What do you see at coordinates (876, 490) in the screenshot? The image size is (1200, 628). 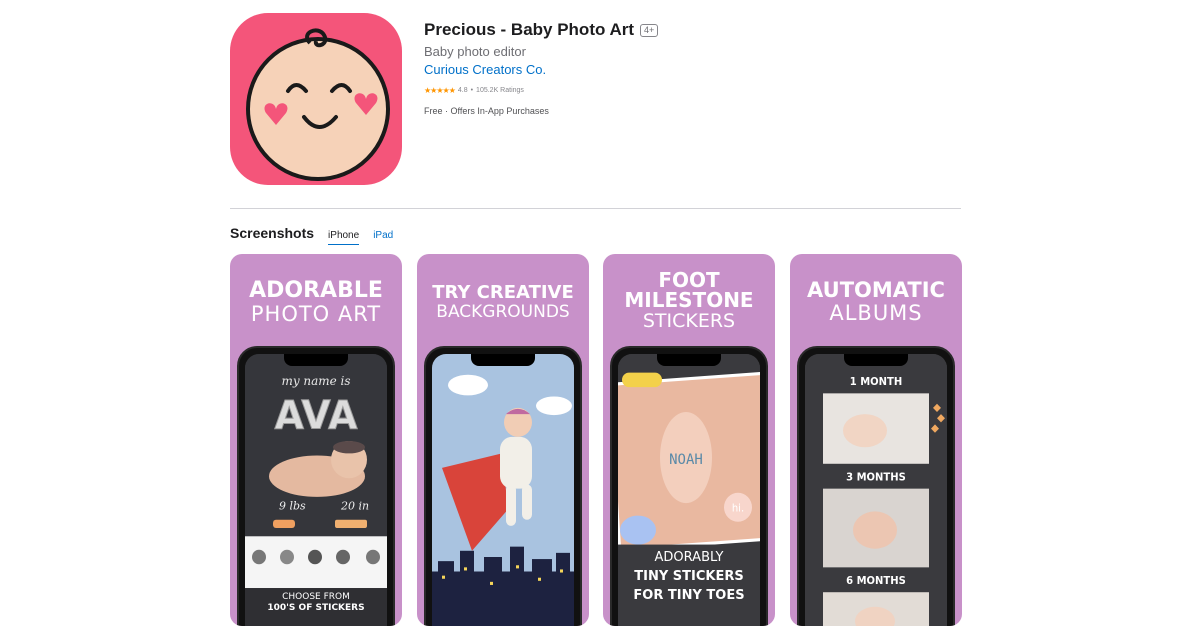 I see `phone-screen: 1 MONTH 3 MONTHS 6 MONTHS` at bounding box center [876, 490].